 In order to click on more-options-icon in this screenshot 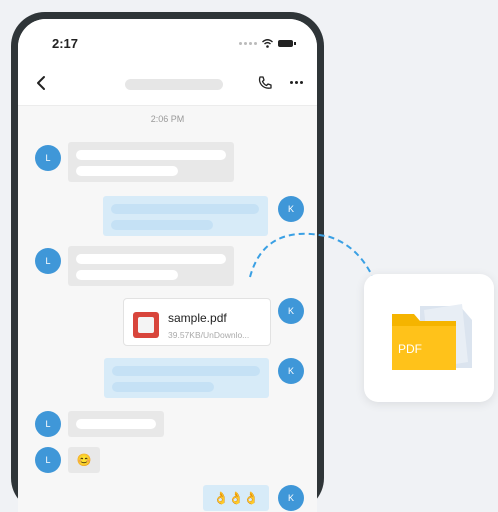, I will do `click(296, 82)`.